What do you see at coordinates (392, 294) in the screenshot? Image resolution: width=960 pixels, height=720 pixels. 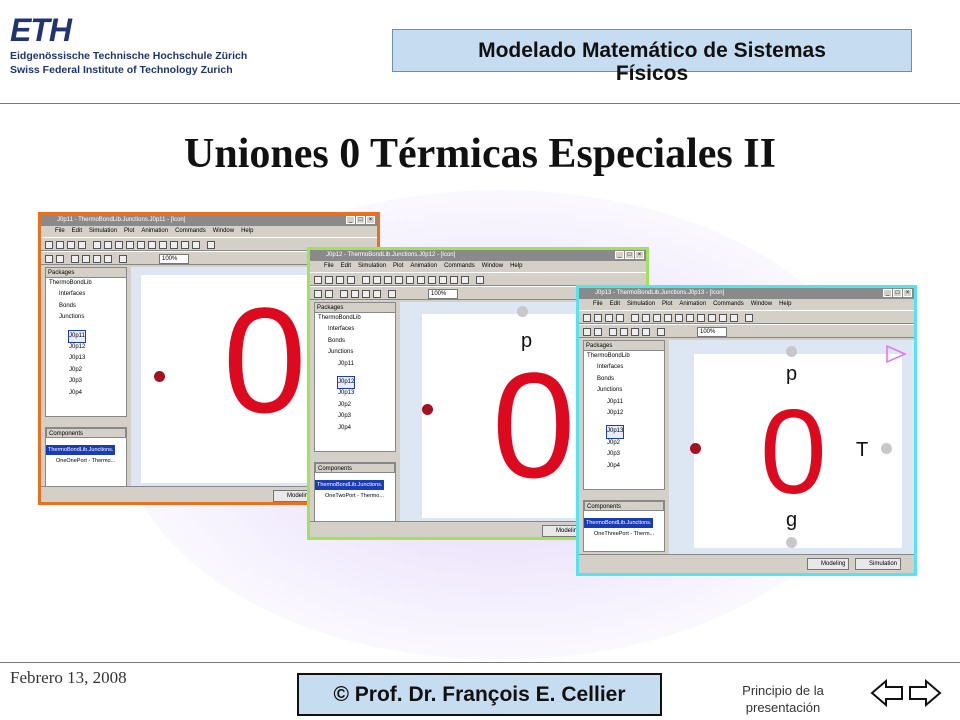 I see `zoom-icon` at bounding box center [392, 294].